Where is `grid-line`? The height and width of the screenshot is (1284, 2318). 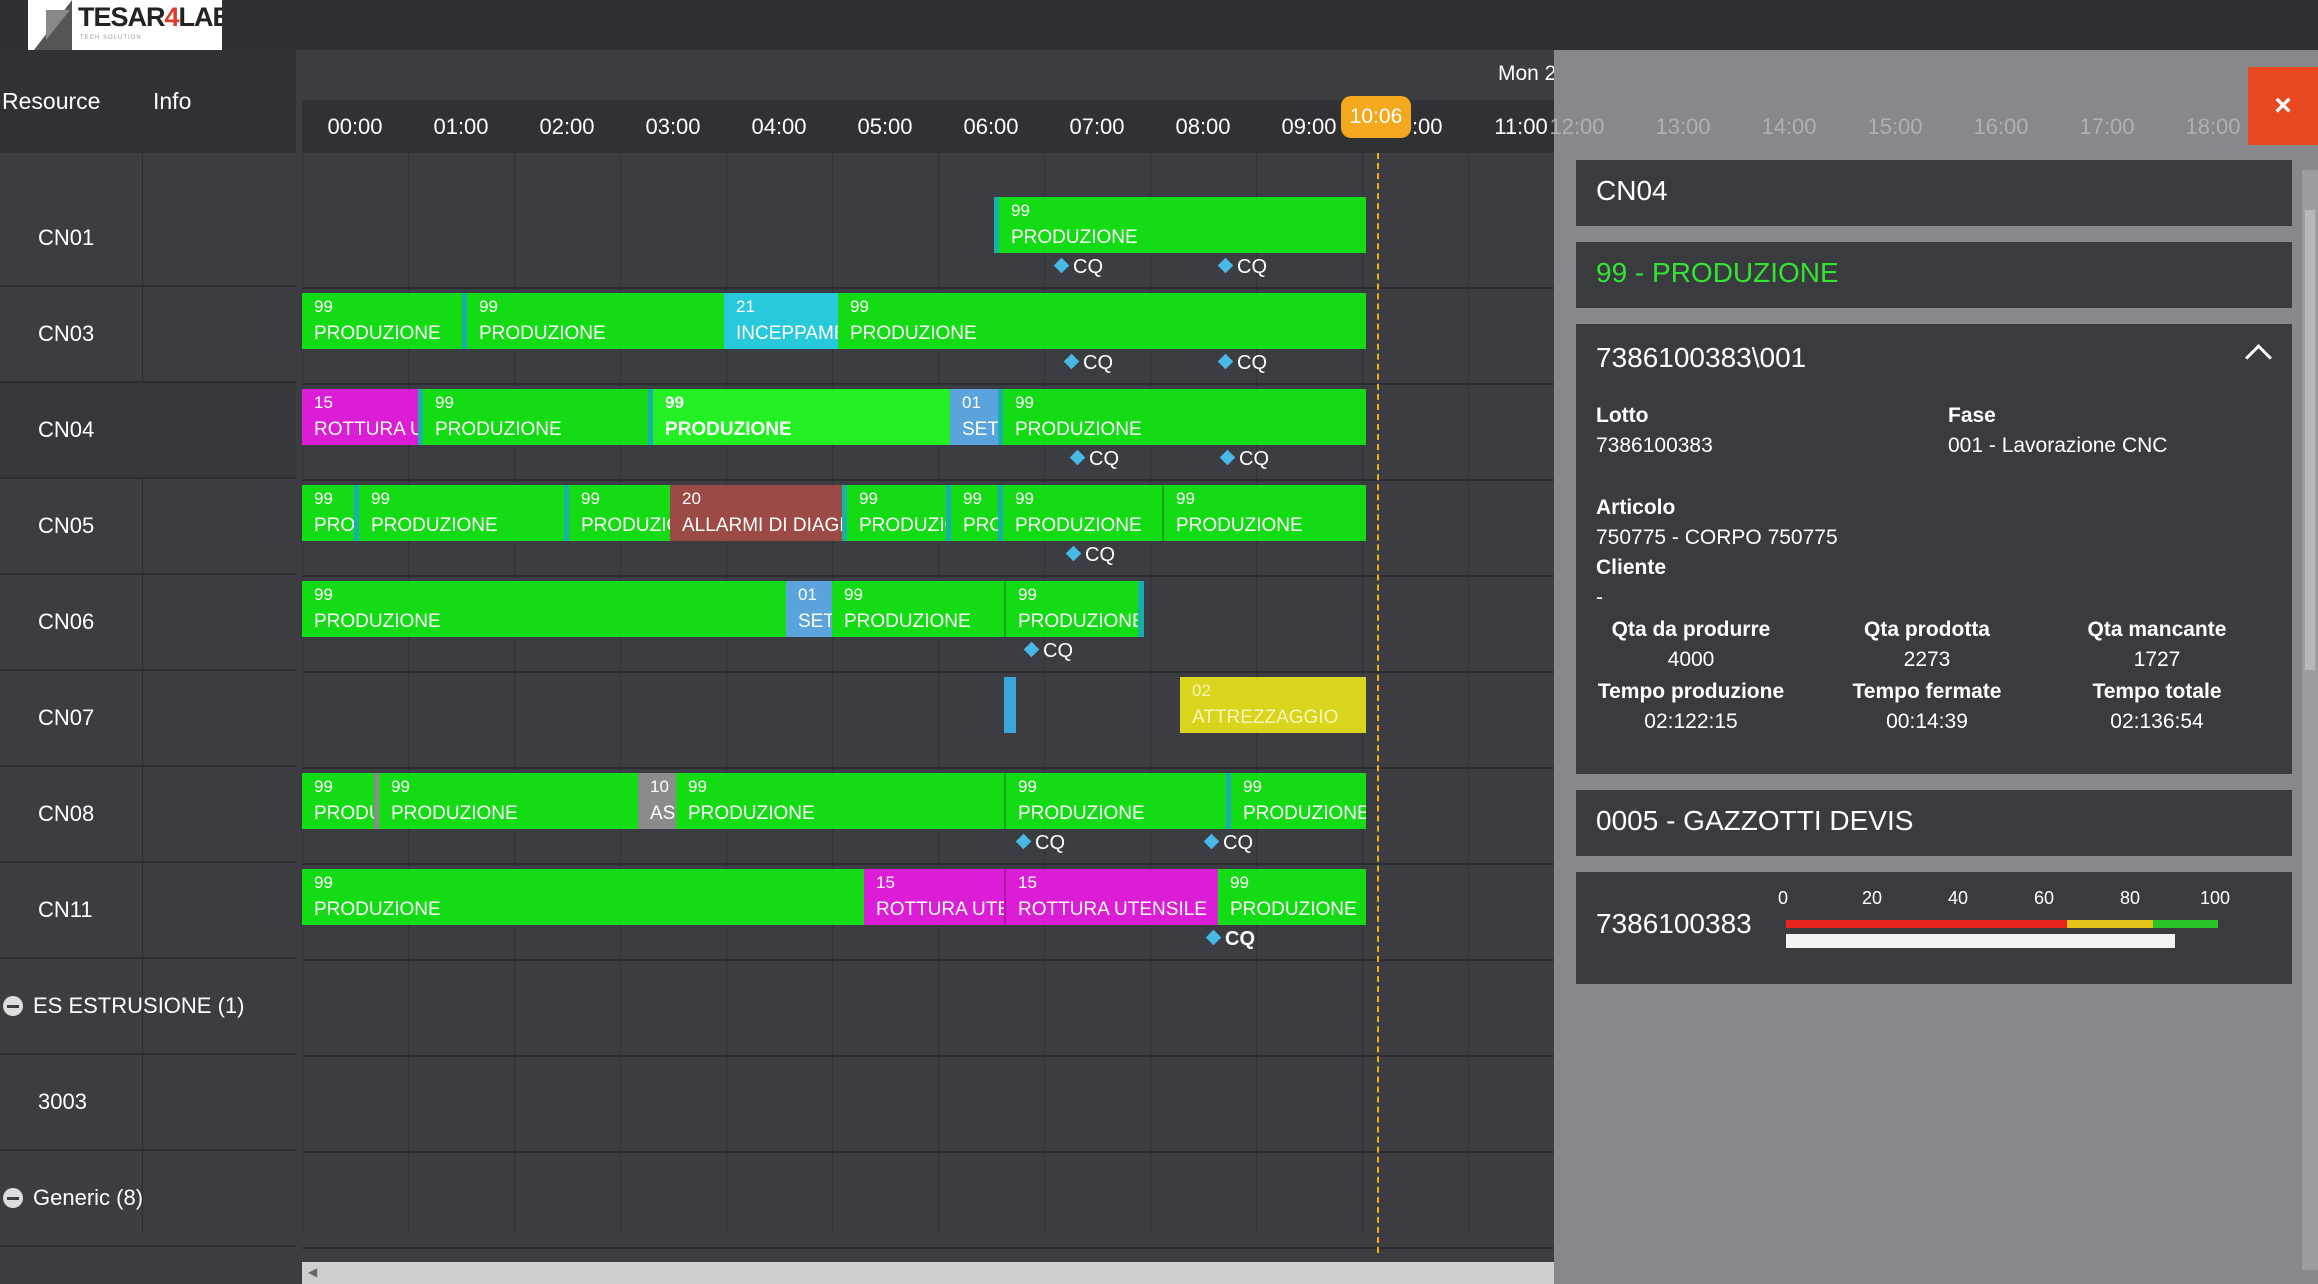 grid-line is located at coordinates (1468, 693).